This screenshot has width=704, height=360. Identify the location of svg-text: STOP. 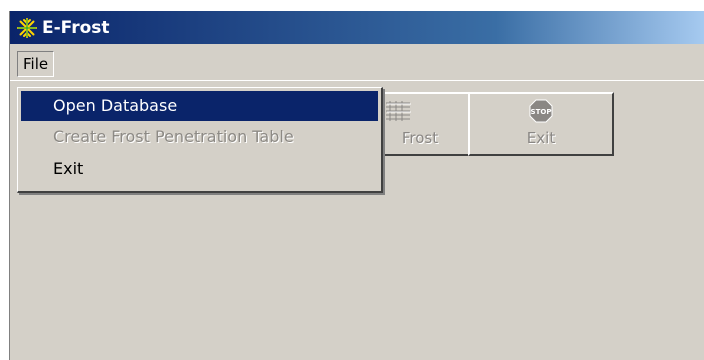
(541, 112).